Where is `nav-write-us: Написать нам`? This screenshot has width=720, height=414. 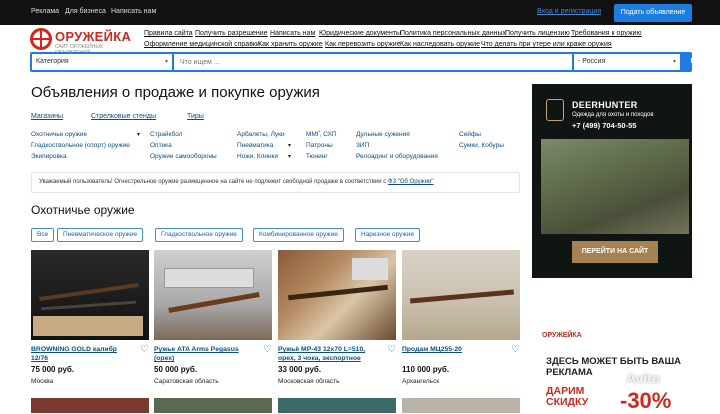
nav-write-us: Написать нам is located at coordinates (292, 33).